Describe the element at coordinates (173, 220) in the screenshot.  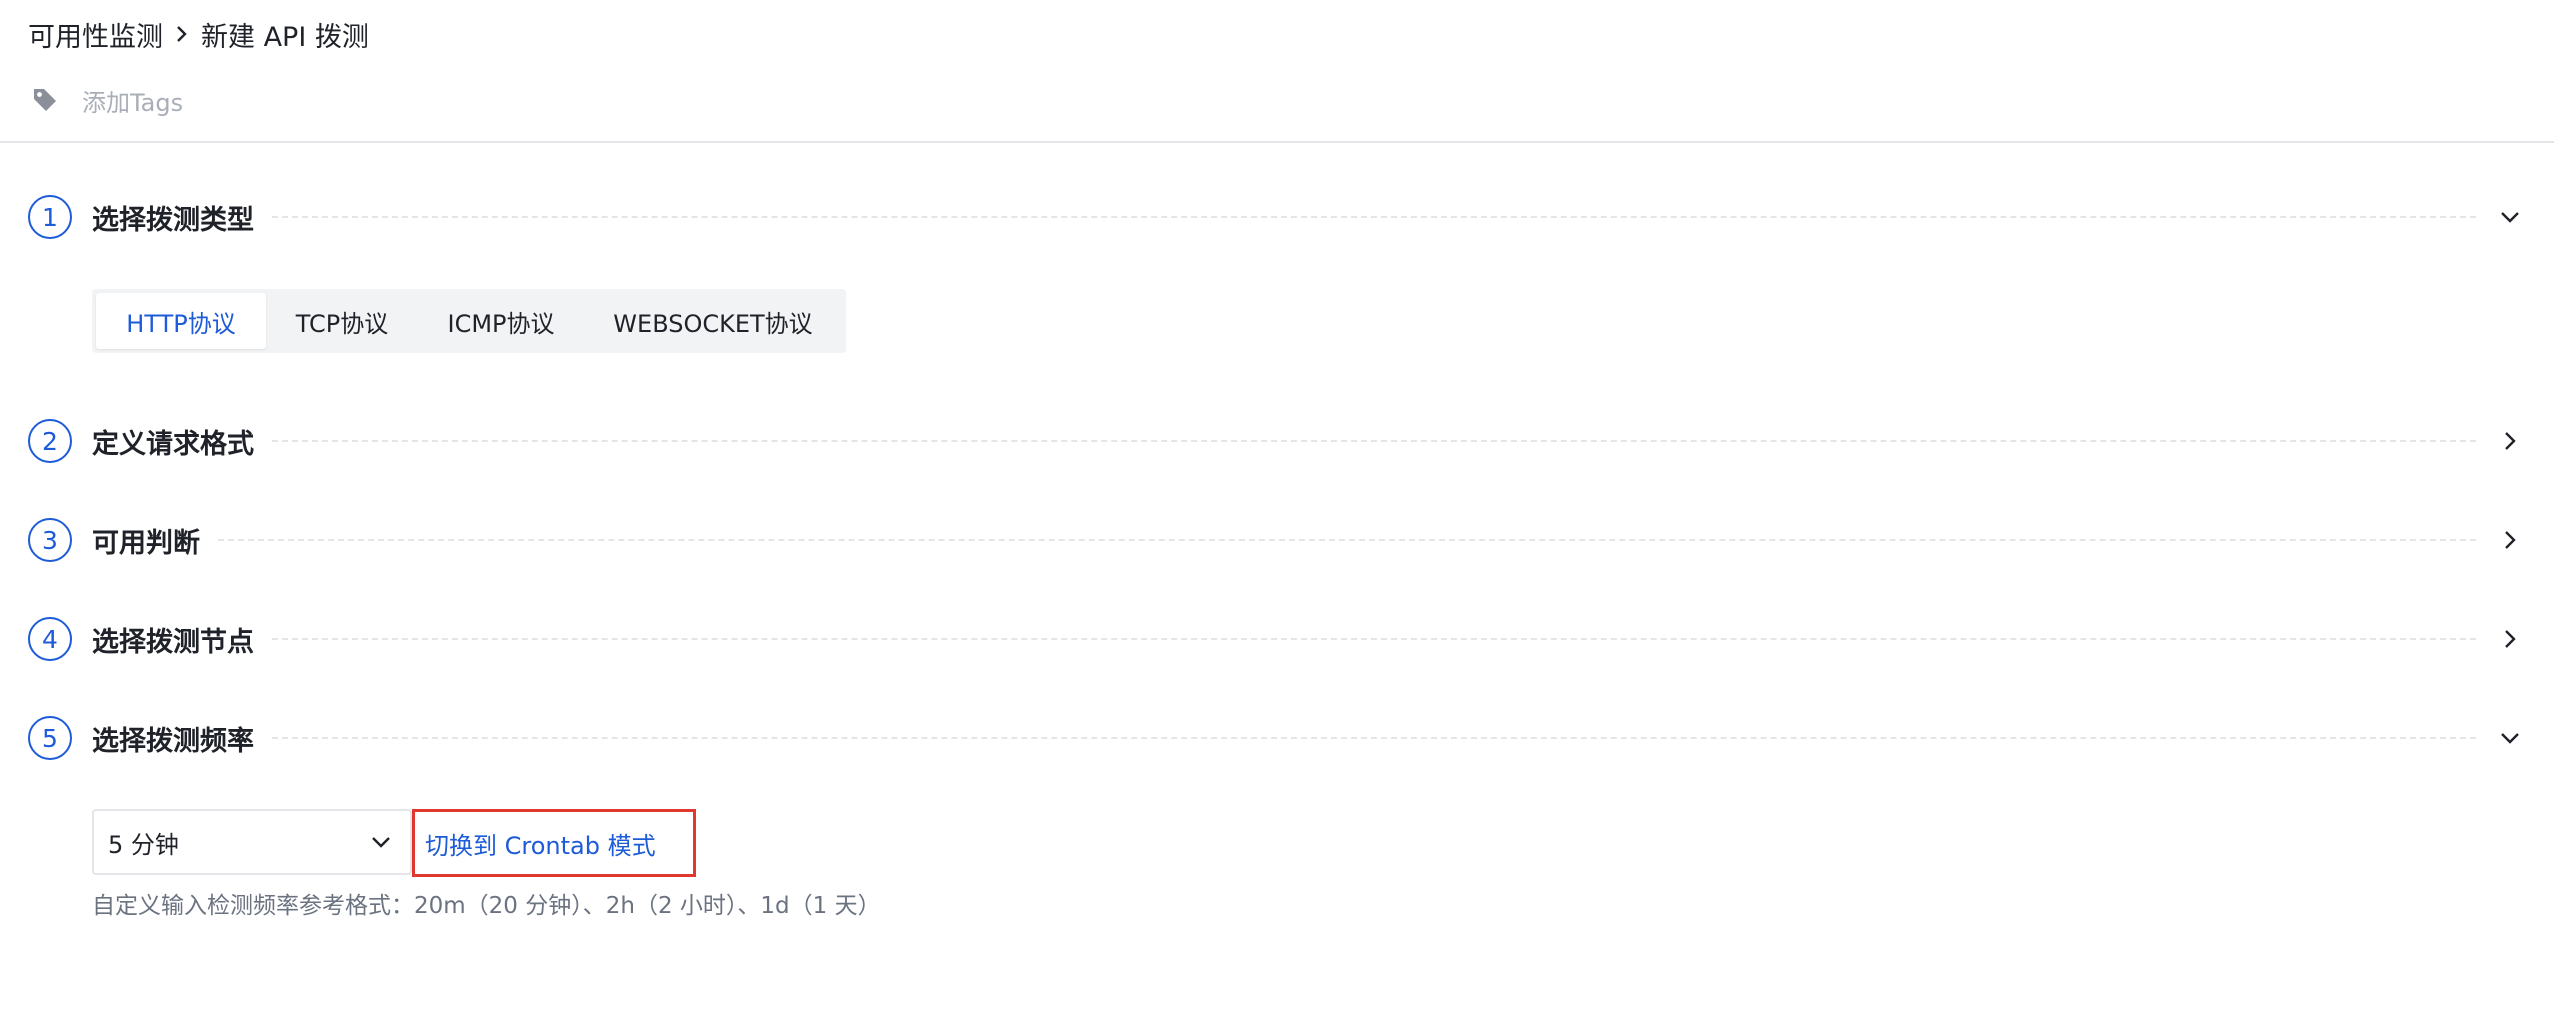
I see `step-title: 选择拨测类型` at that location.